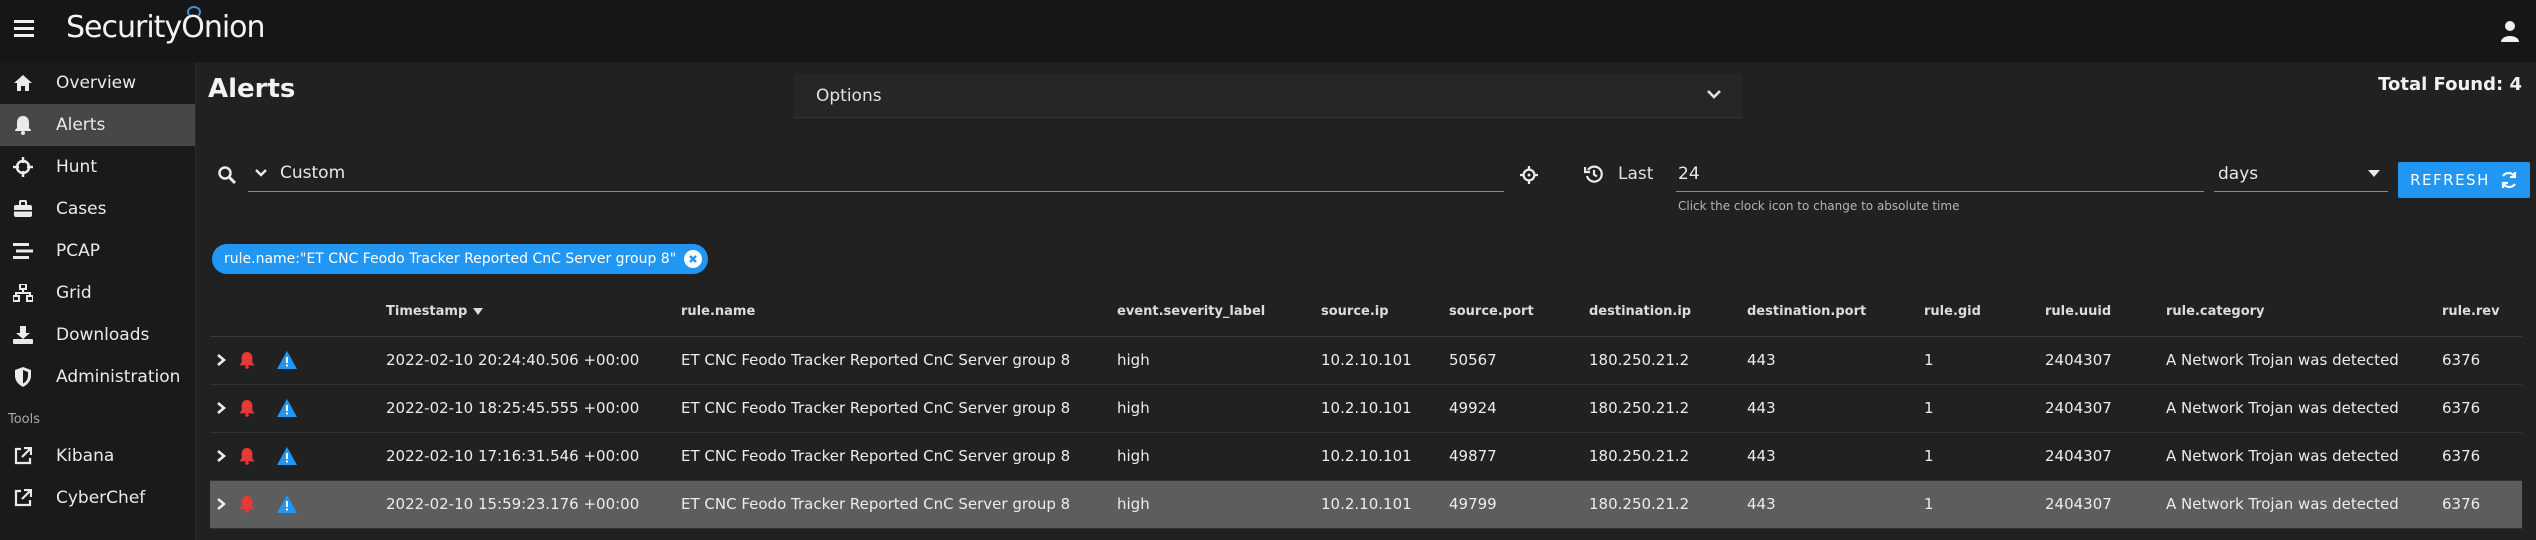 This screenshot has width=2536, height=540. What do you see at coordinates (24, 29) in the screenshot?
I see `menu-icon` at bounding box center [24, 29].